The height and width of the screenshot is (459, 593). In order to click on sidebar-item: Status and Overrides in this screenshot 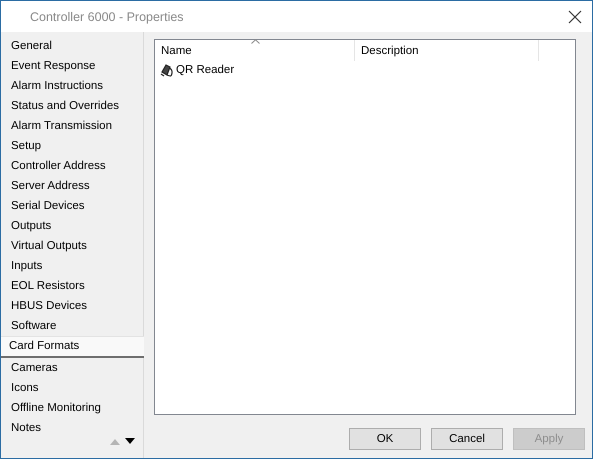, I will do `click(72, 106)`.